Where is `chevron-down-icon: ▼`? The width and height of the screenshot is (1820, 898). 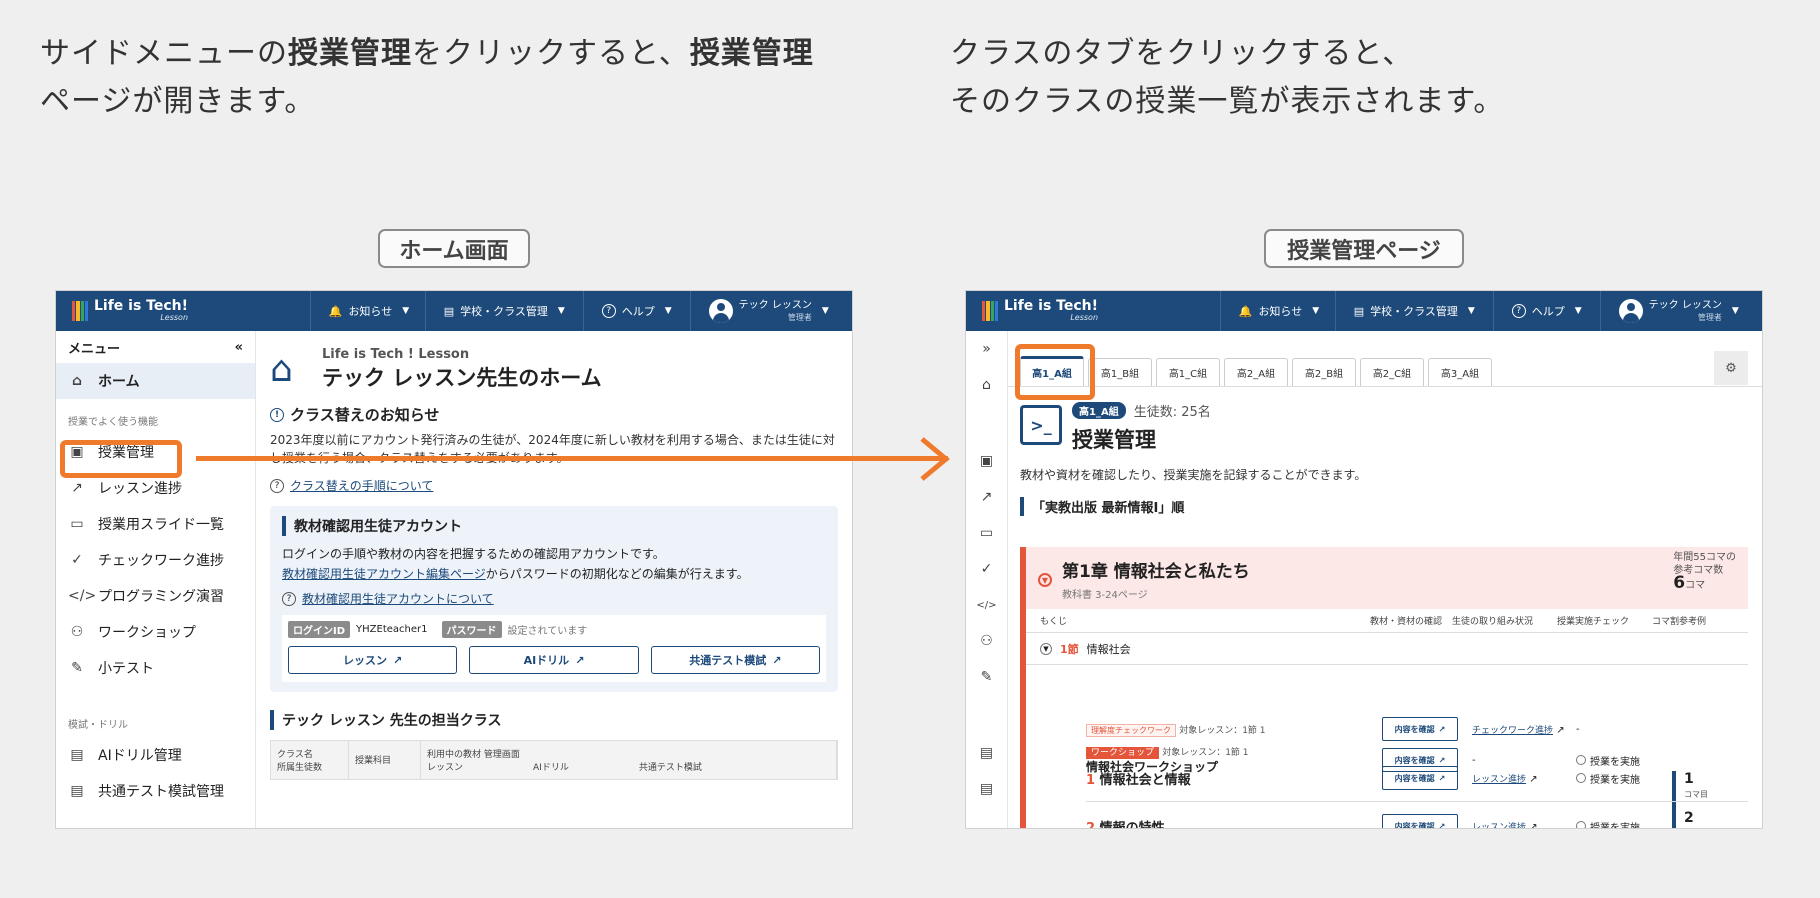
chevron-down-icon: ▼ is located at coordinates (1045, 580).